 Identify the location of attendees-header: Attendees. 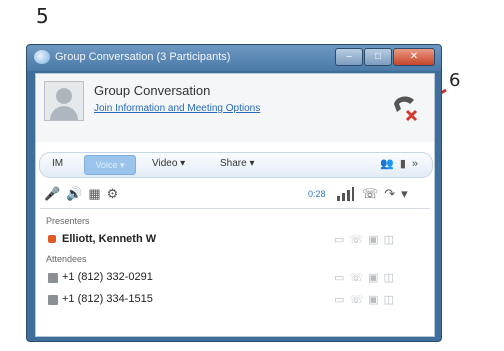
(66, 259).